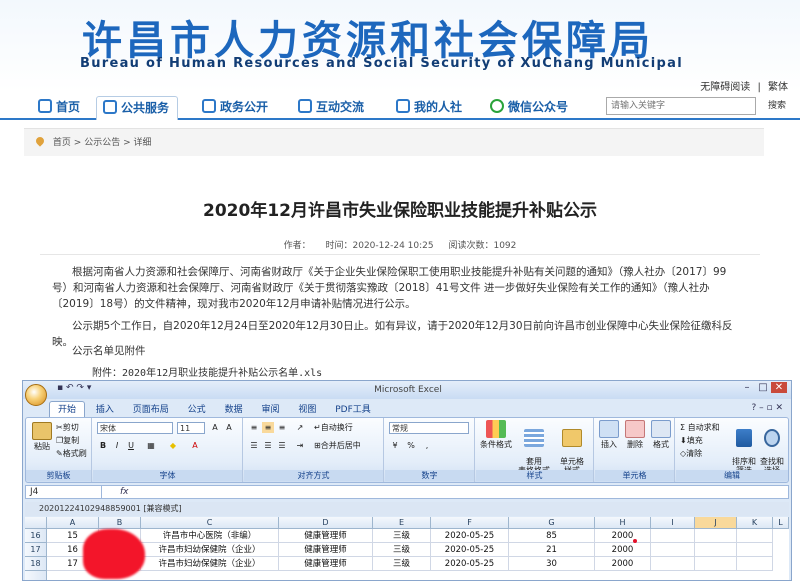 The image size is (800, 581). Describe the element at coordinates (691, 453) in the screenshot. I see `clear-button: ◇清除` at that location.